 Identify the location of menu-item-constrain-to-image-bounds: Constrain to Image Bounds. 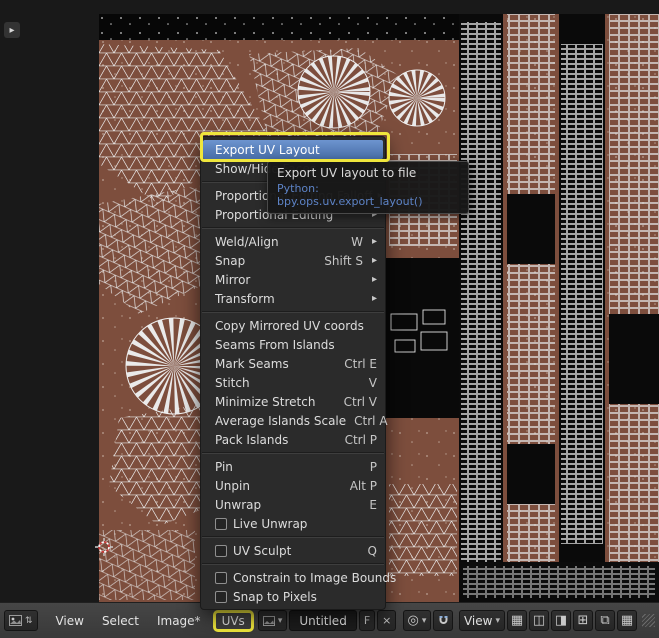
(298, 577).